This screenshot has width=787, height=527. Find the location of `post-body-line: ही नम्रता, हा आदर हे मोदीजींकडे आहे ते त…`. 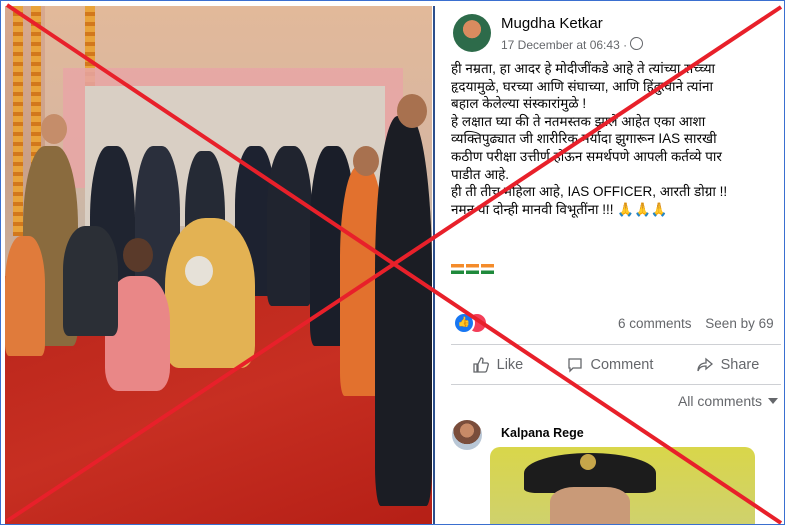

post-body-line: ही नम्रता, हा आदर हे मोदीजींकडे आहे ते त… is located at coordinates (583, 68).